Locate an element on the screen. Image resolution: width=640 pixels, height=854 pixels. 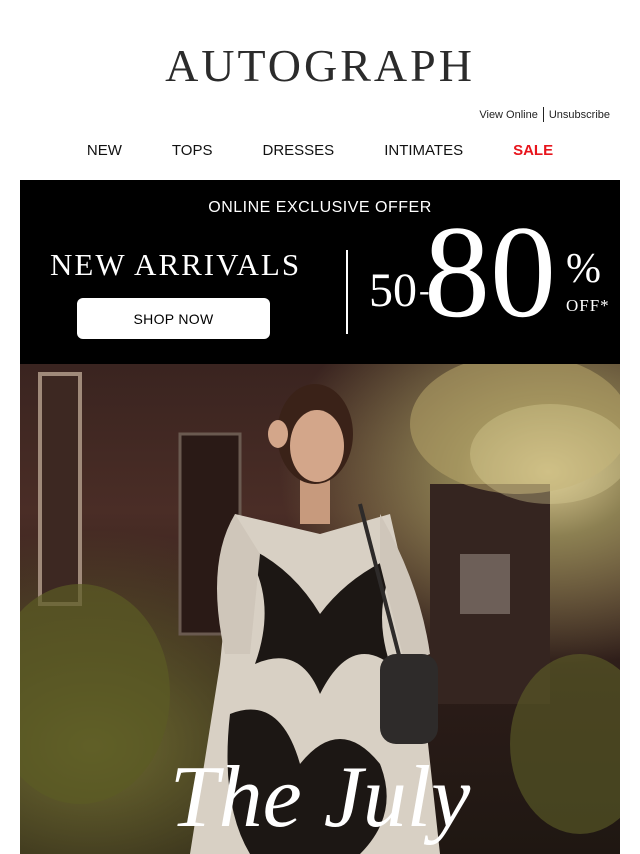
shop-now-button: SHOP NOW is located at coordinates (173, 318).